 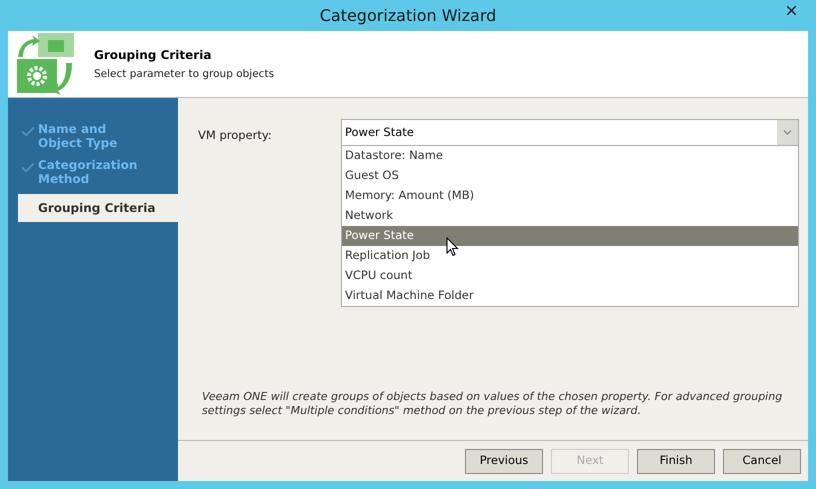 What do you see at coordinates (570, 276) in the screenshot?
I see `dropdown-option: VCPU count` at bounding box center [570, 276].